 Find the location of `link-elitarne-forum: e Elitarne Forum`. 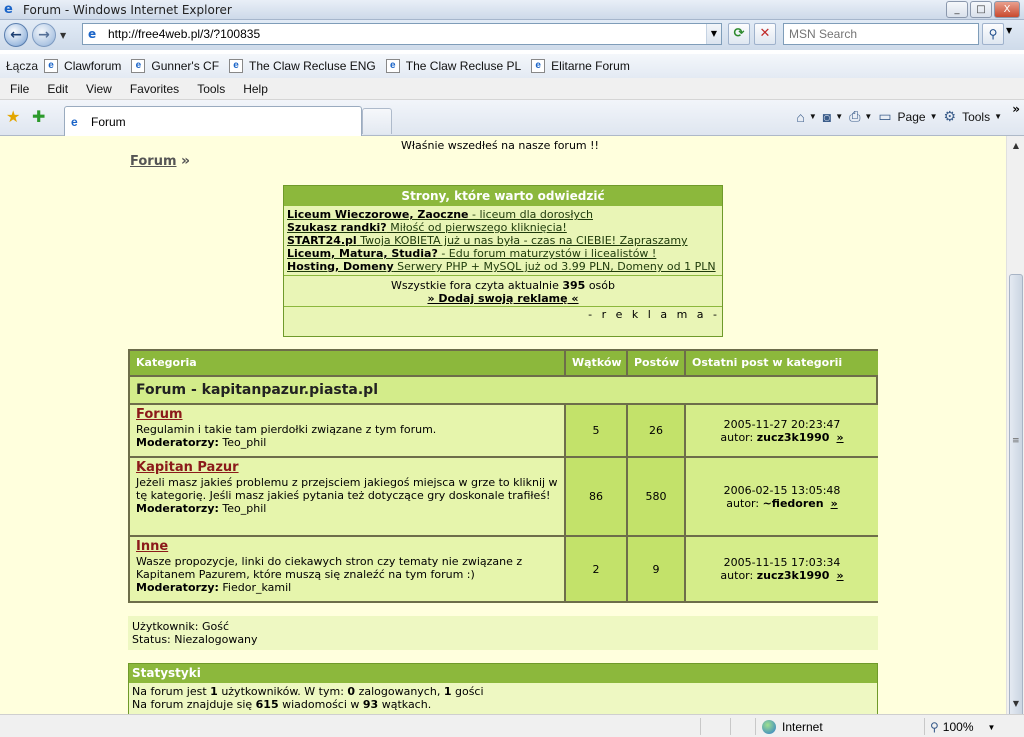

link-elitarne-forum: e Elitarne Forum is located at coordinates (580, 66).